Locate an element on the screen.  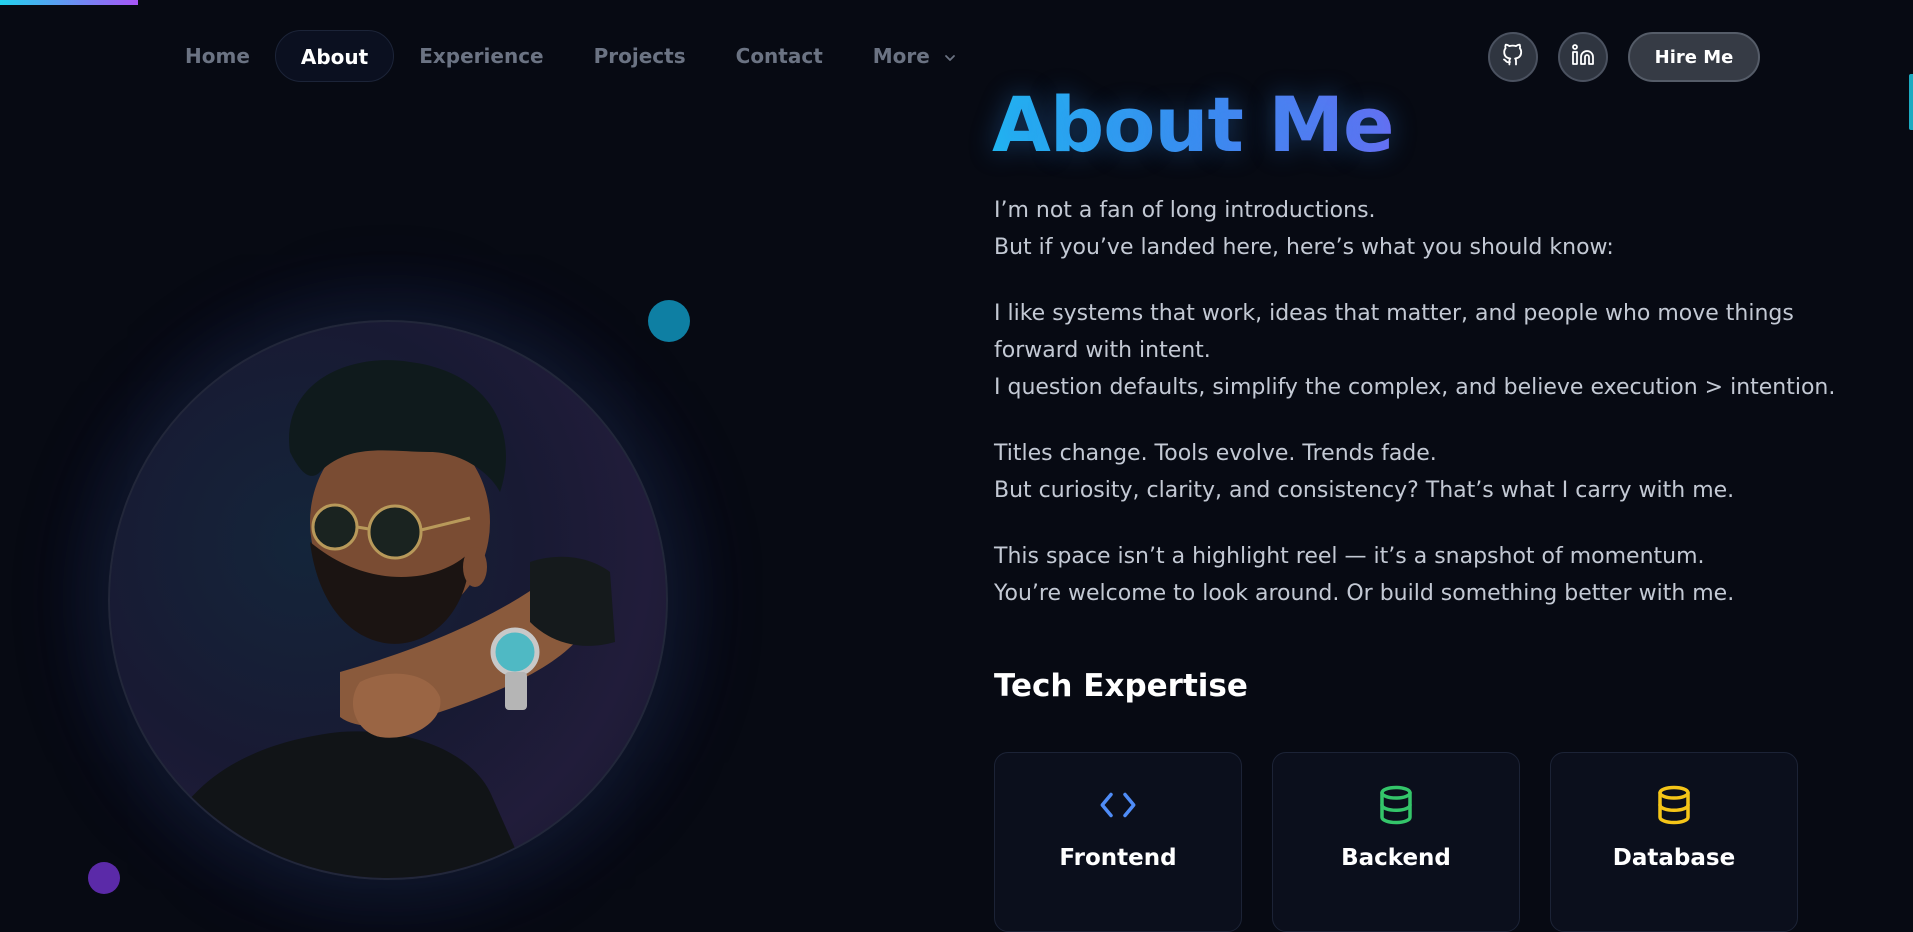
tech-card-label: Database is located at coordinates (1674, 858).